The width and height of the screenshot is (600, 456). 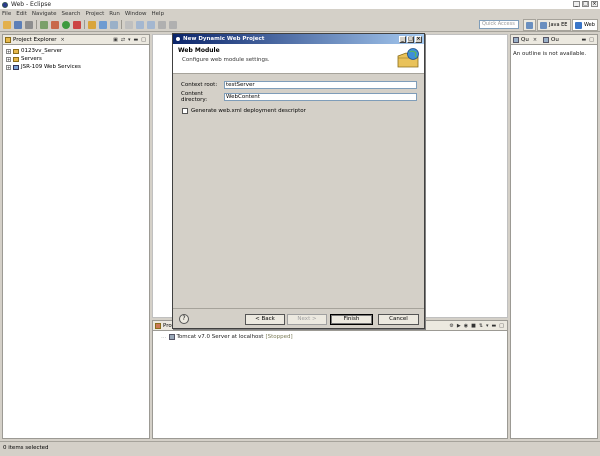 What do you see at coordinates (162, 24) in the screenshot?
I see `back-icon` at bounding box center [162, 24].